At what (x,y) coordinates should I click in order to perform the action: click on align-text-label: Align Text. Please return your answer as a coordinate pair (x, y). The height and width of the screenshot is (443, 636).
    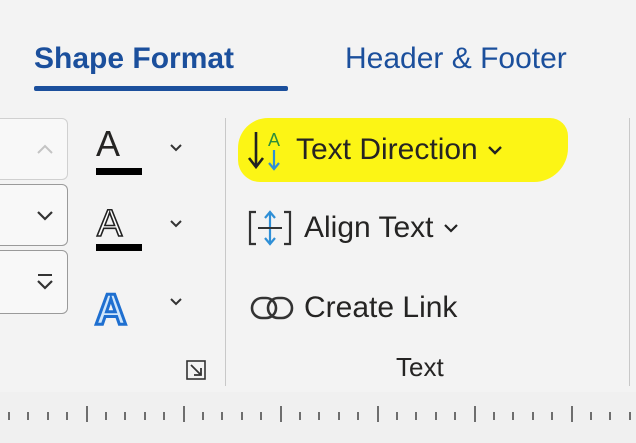
    Looking at the image, I should click on (369, 227).